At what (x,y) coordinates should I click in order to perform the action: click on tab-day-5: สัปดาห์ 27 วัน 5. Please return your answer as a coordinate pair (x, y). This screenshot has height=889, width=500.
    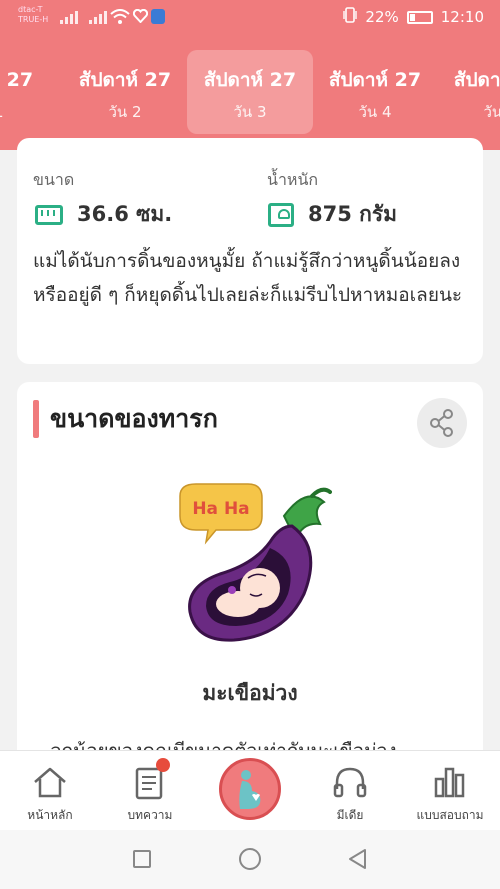
    Looking at the image, I should click on (468, 92).